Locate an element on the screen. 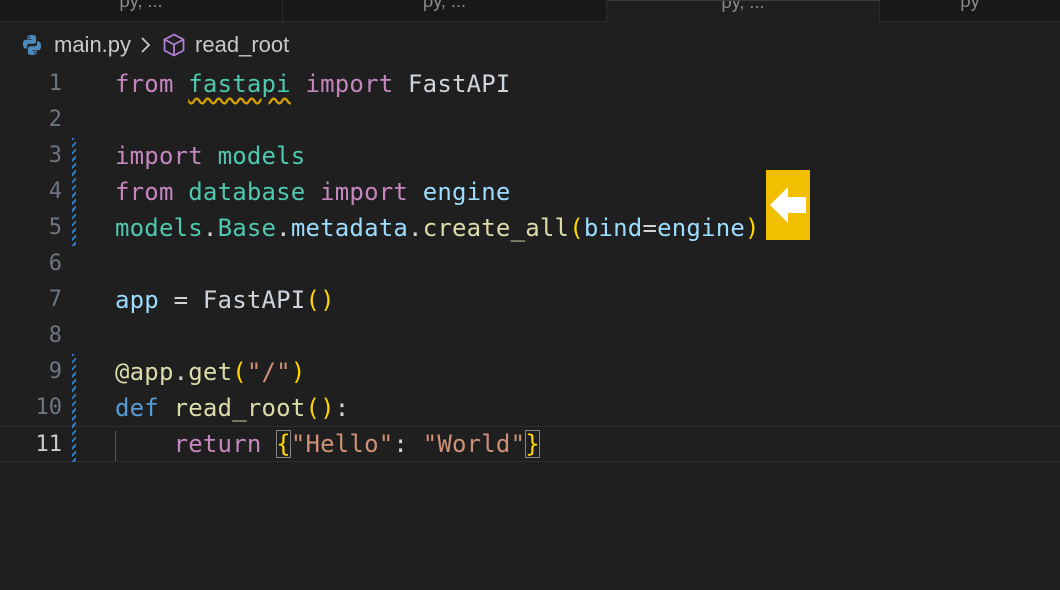 This screenshot has width=1060, height=590. keyword: from is located at coordinates (144, 84).